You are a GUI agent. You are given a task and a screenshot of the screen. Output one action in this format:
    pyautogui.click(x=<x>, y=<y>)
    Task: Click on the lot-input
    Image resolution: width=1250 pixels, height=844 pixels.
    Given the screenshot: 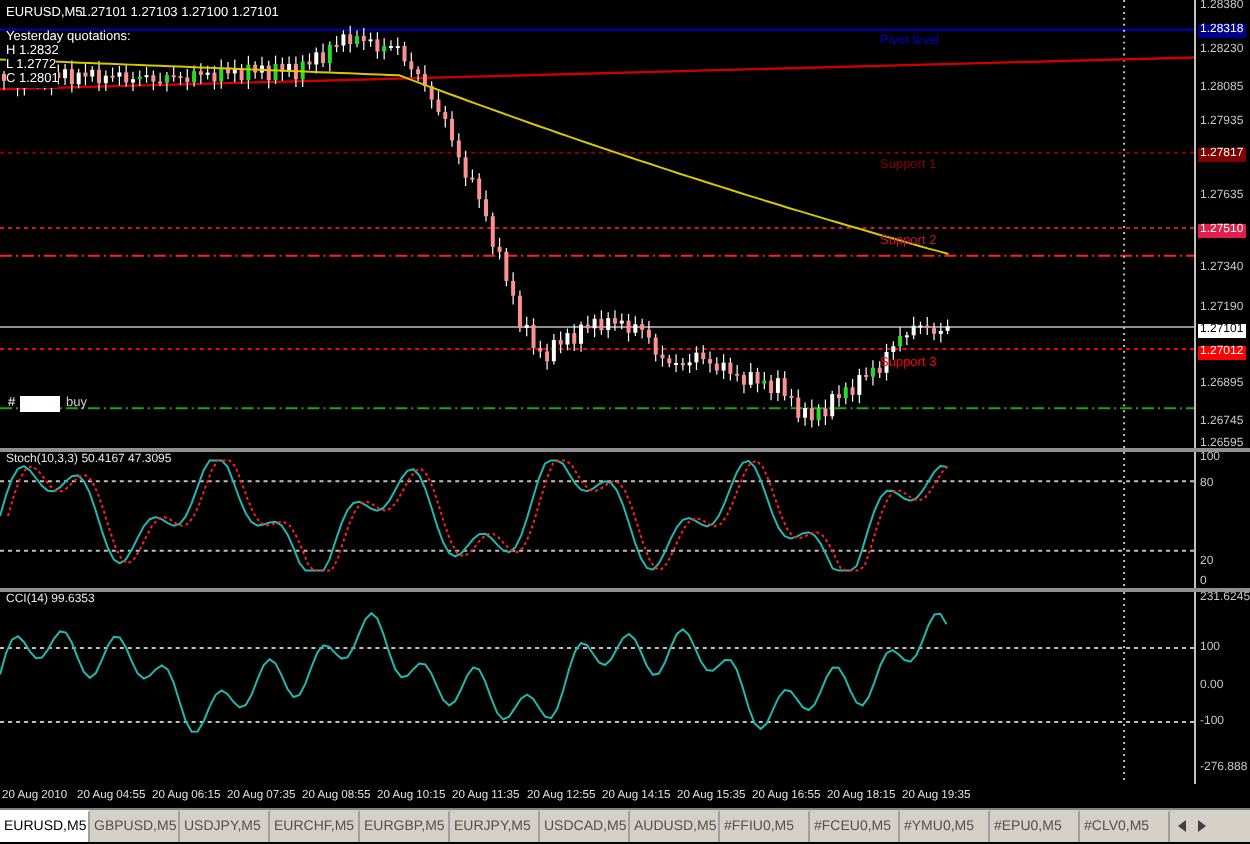 What is the action you would take?
    pyautogui.click(x=40, y=404)
    